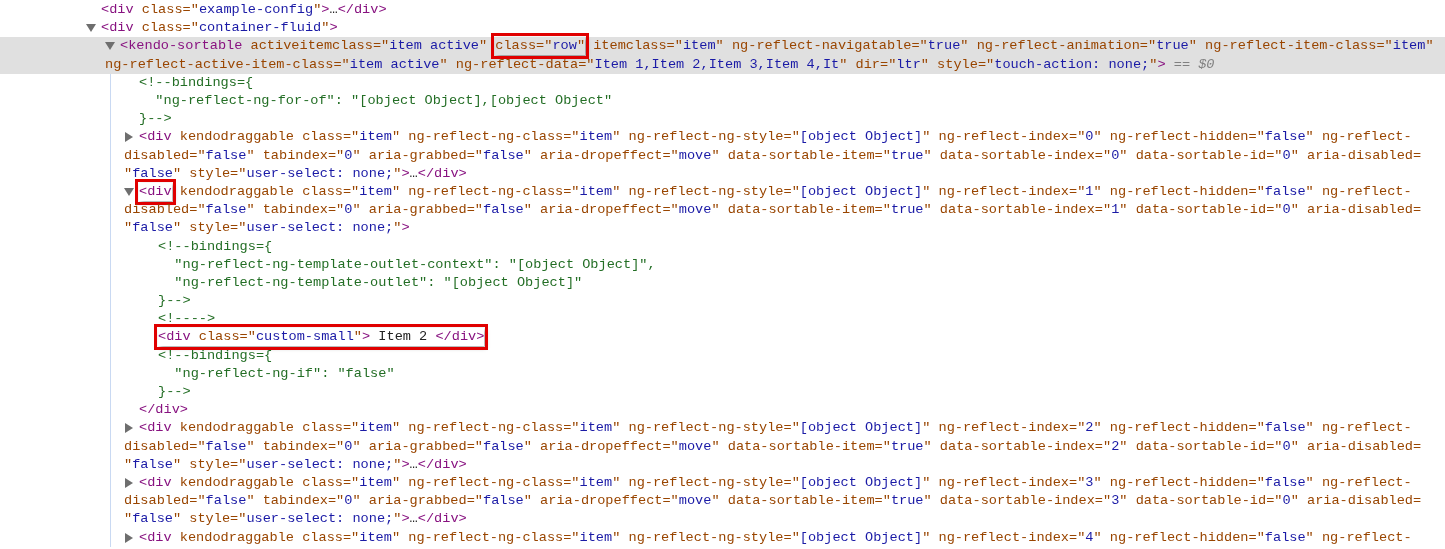 Image resolution: width=1445 pixels, height=549 pixels. Describe the element at coordinates (795, 191) in the screenshot. I see `code-text: kendodraggable class="item" ng-reflect-ng-class="item" ng-reflect-ng-style="[object Object]" ng-reflect-index="1" ng-reflect-hidden="false" ng-reflect-` at that location.